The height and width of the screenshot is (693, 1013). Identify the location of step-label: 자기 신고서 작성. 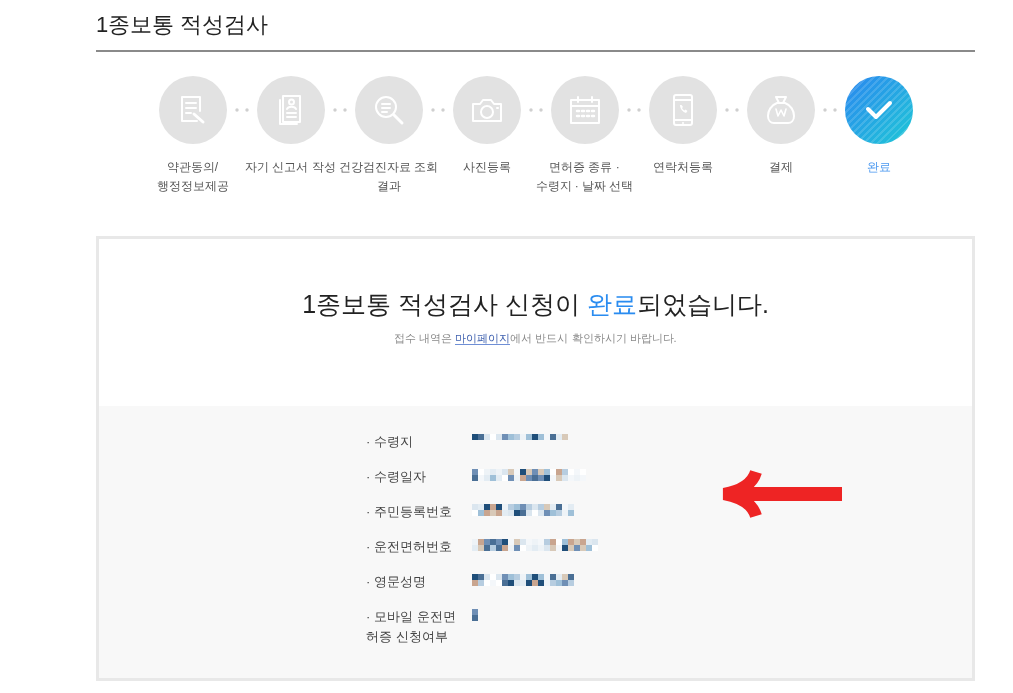
(290, 167).